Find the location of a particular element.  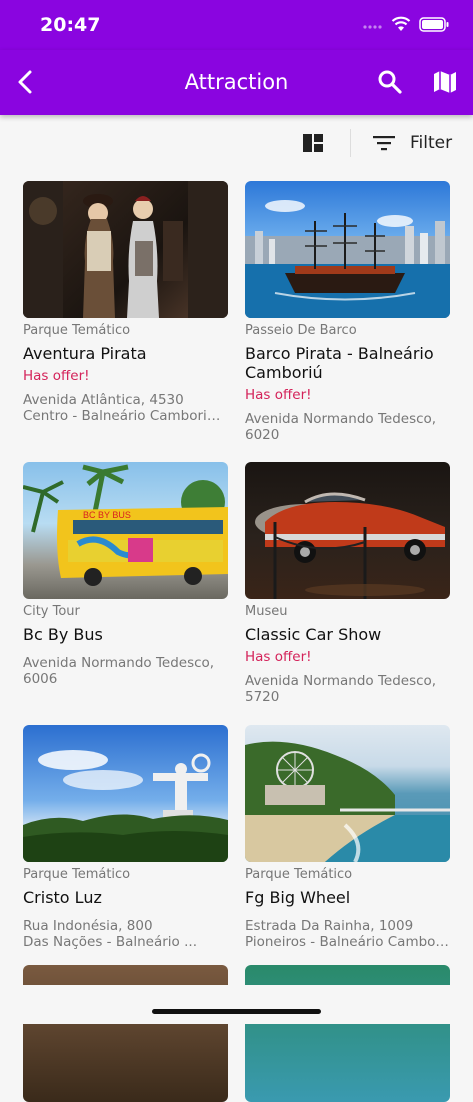

home-indicator is located at coordinates (236, 1011).